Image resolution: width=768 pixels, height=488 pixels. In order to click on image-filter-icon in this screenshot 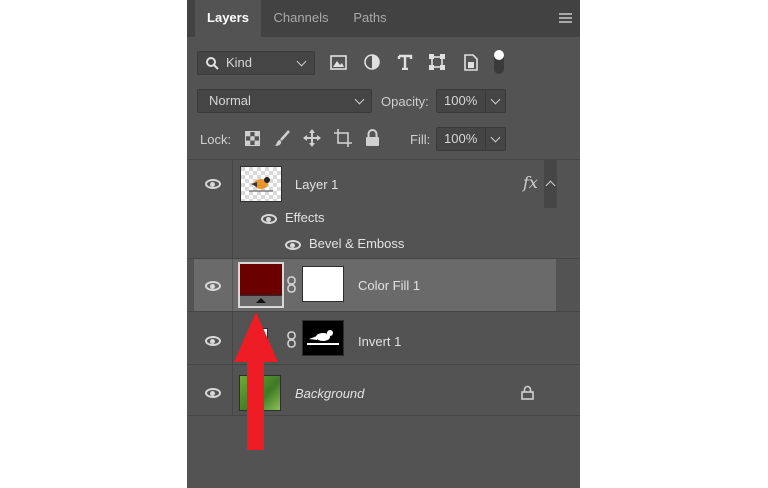, I will do `click(338, 62)`.